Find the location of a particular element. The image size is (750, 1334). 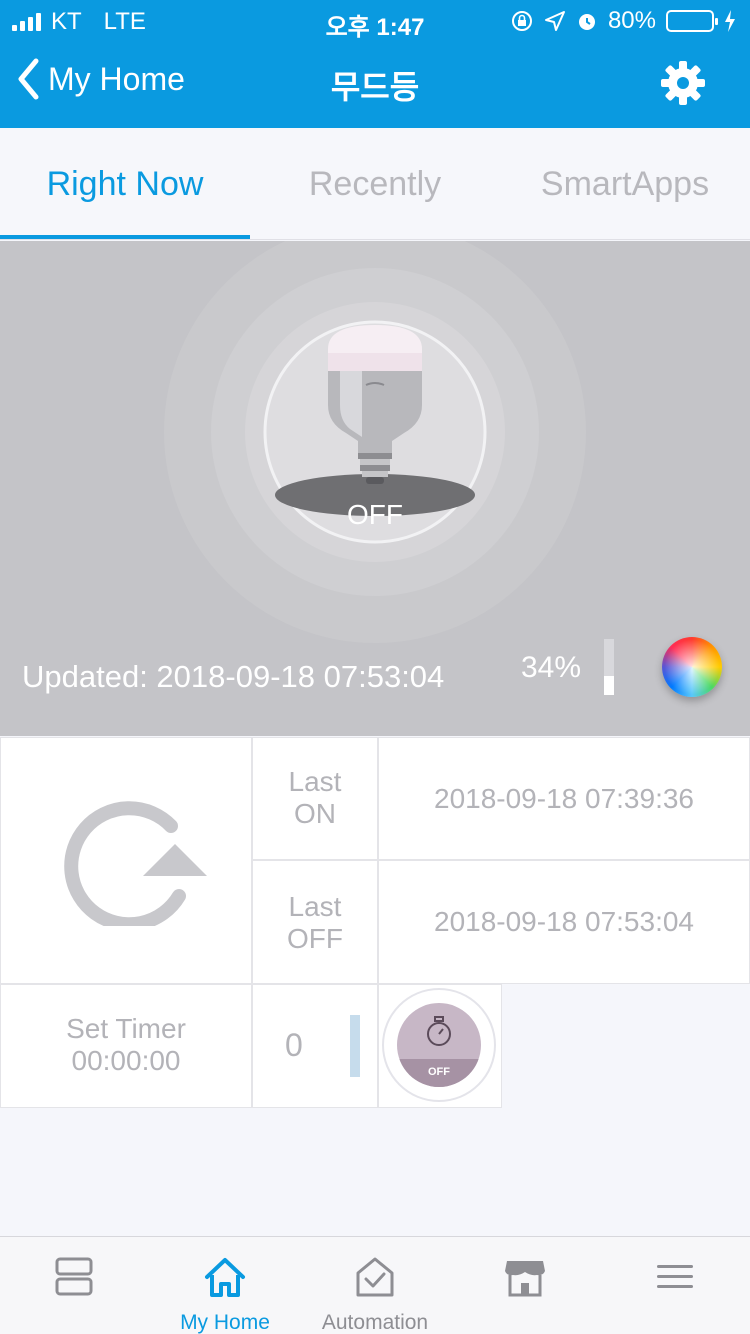

brightness-fill is located at coordinates (609, 685).